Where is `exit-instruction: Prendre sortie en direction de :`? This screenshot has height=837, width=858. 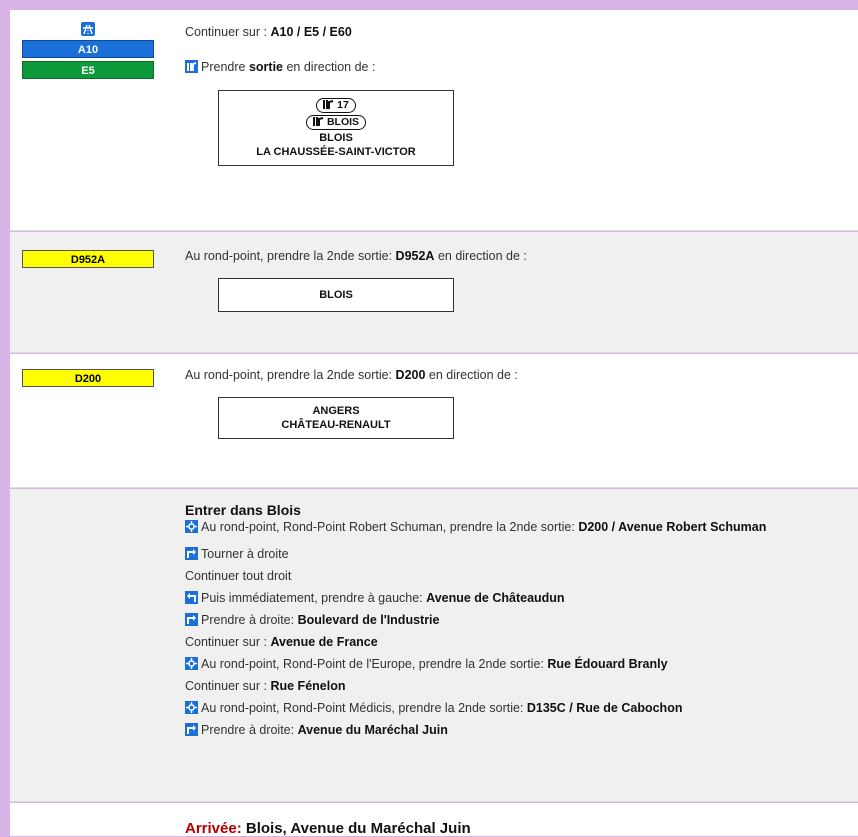
exit-instruction: Prendre sortie en direction de : is located at coordinates (521, 67).